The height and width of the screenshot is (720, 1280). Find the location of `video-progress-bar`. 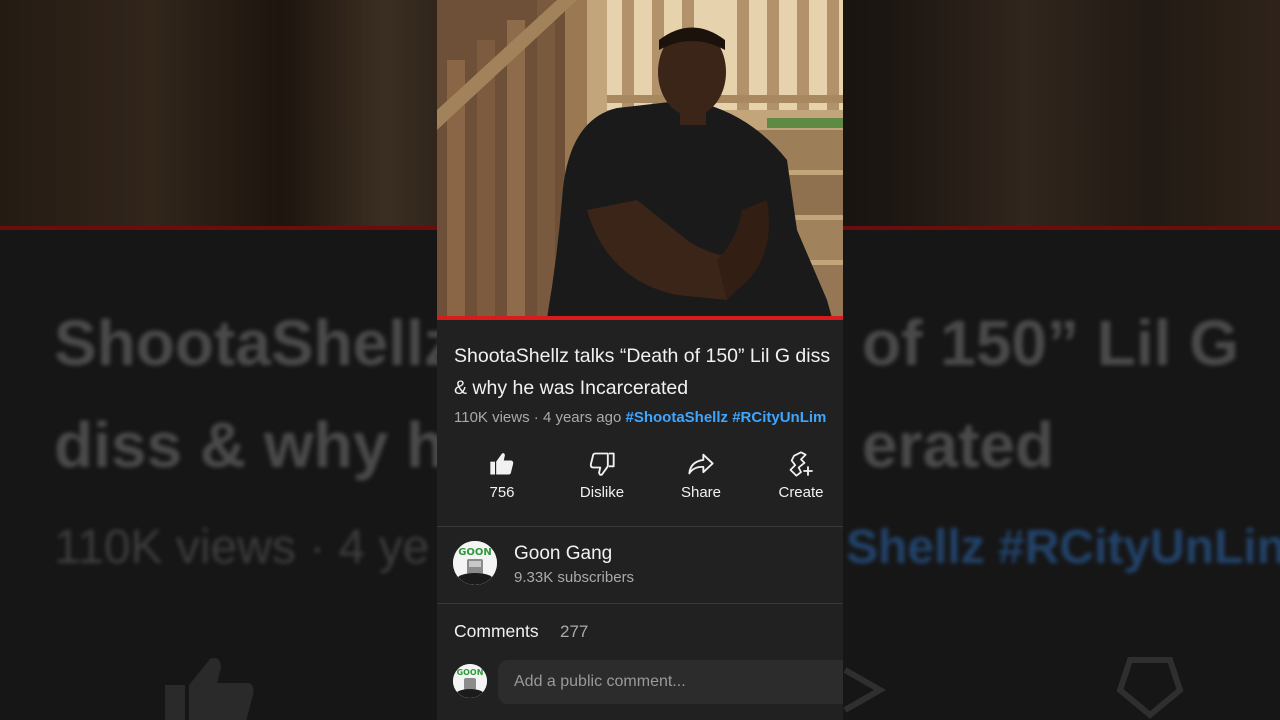

video-progress-bar is located at coordinates (640, 318).